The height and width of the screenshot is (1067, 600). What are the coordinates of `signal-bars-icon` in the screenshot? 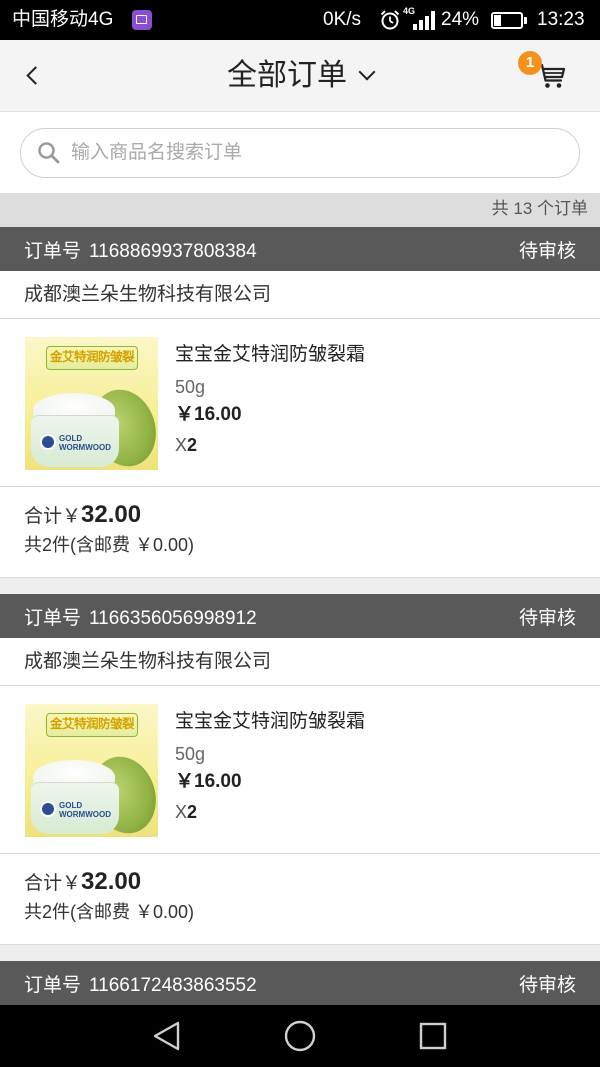 It's located at (424, 20).